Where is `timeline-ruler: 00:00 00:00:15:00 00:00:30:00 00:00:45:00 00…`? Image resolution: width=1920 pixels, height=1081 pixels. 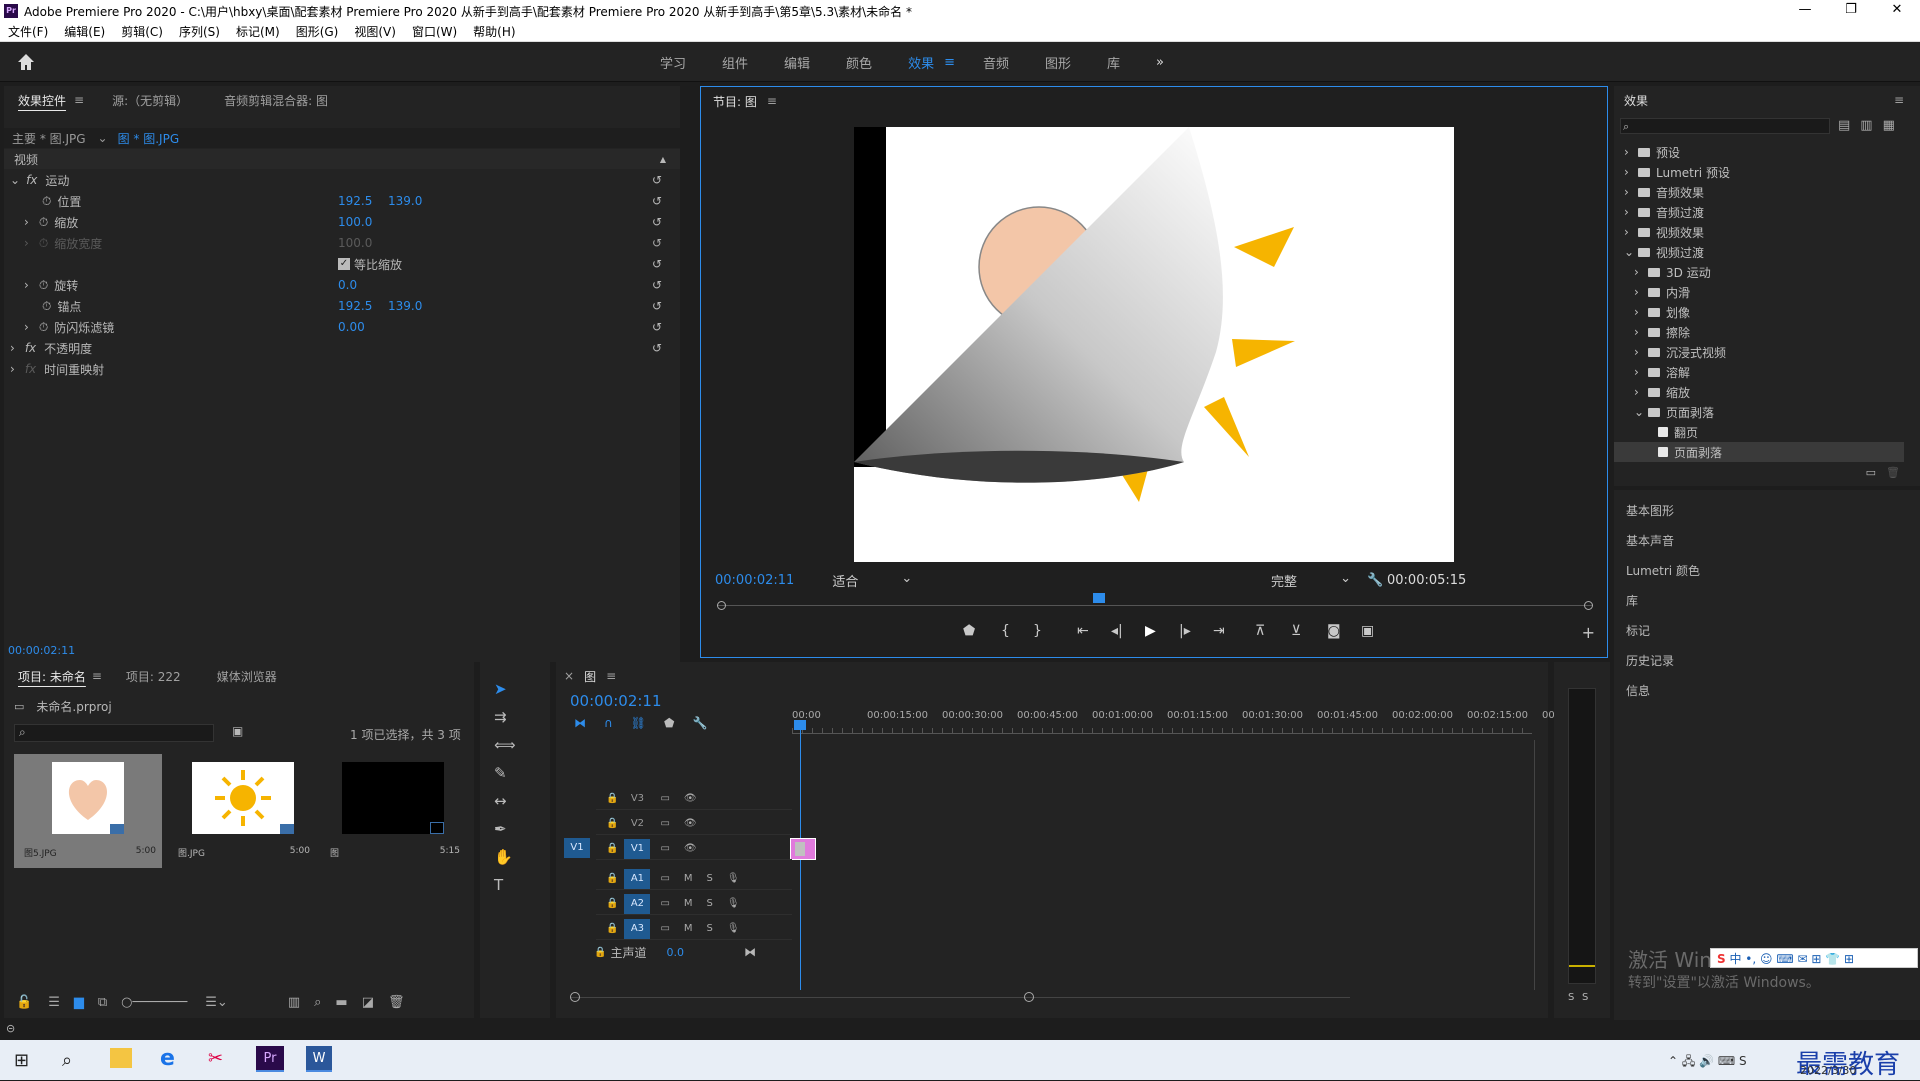
timeline-ruler: 00:00 00:00:15:00 00:00:30:00 00:00:45:00 00… is located at coordinates (1175, 721).